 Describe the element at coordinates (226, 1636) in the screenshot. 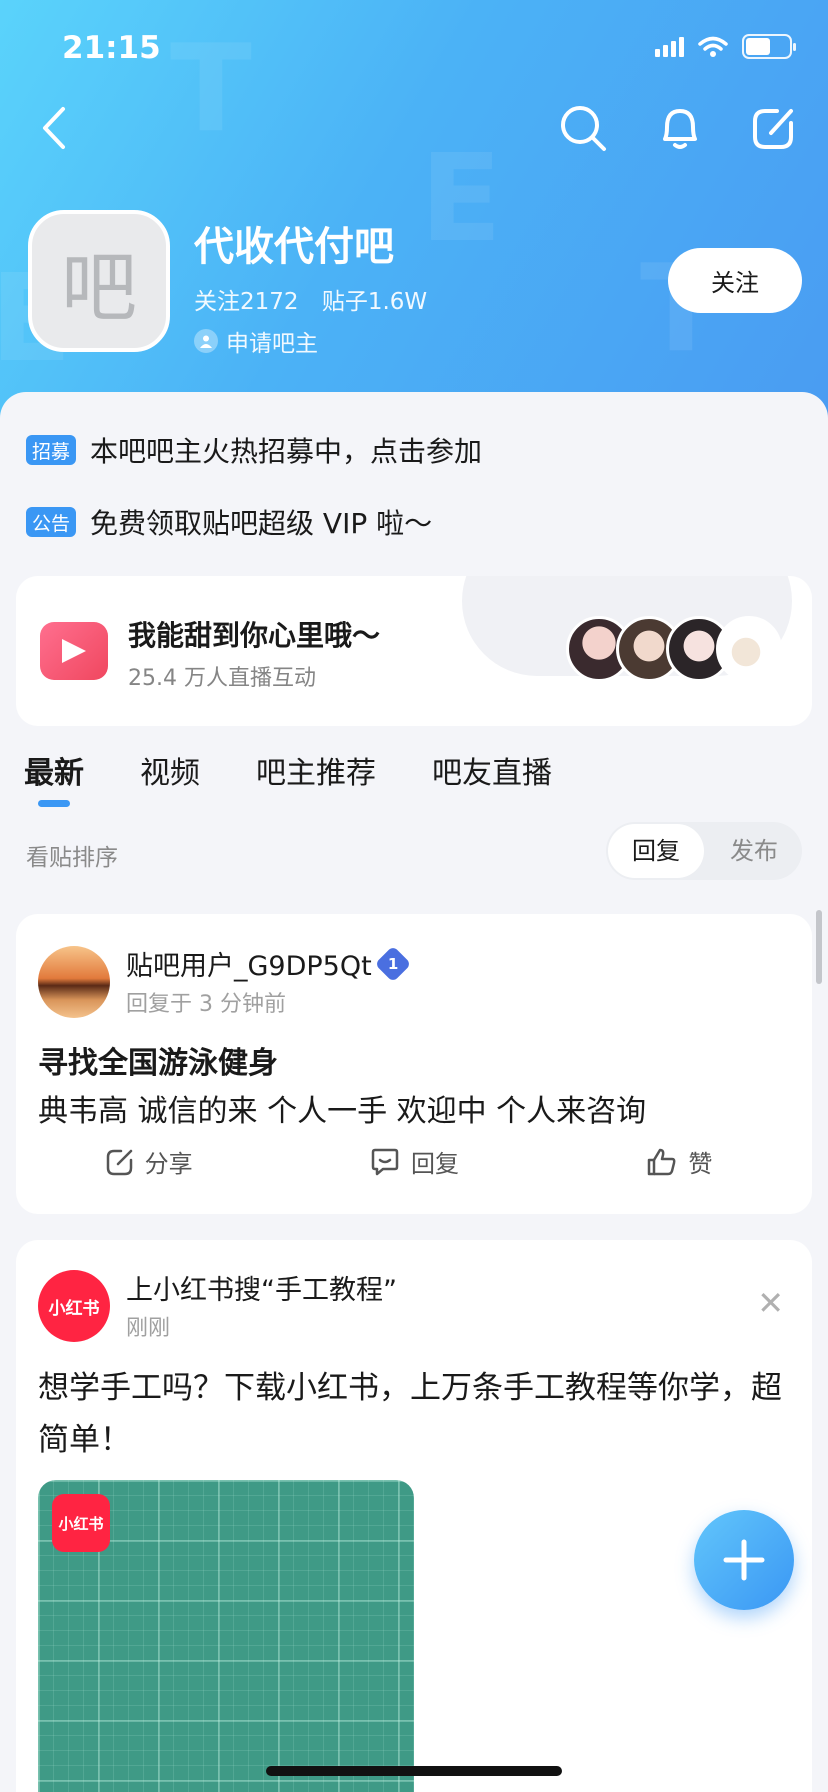

I see `ad-image: 小红书` at that location.